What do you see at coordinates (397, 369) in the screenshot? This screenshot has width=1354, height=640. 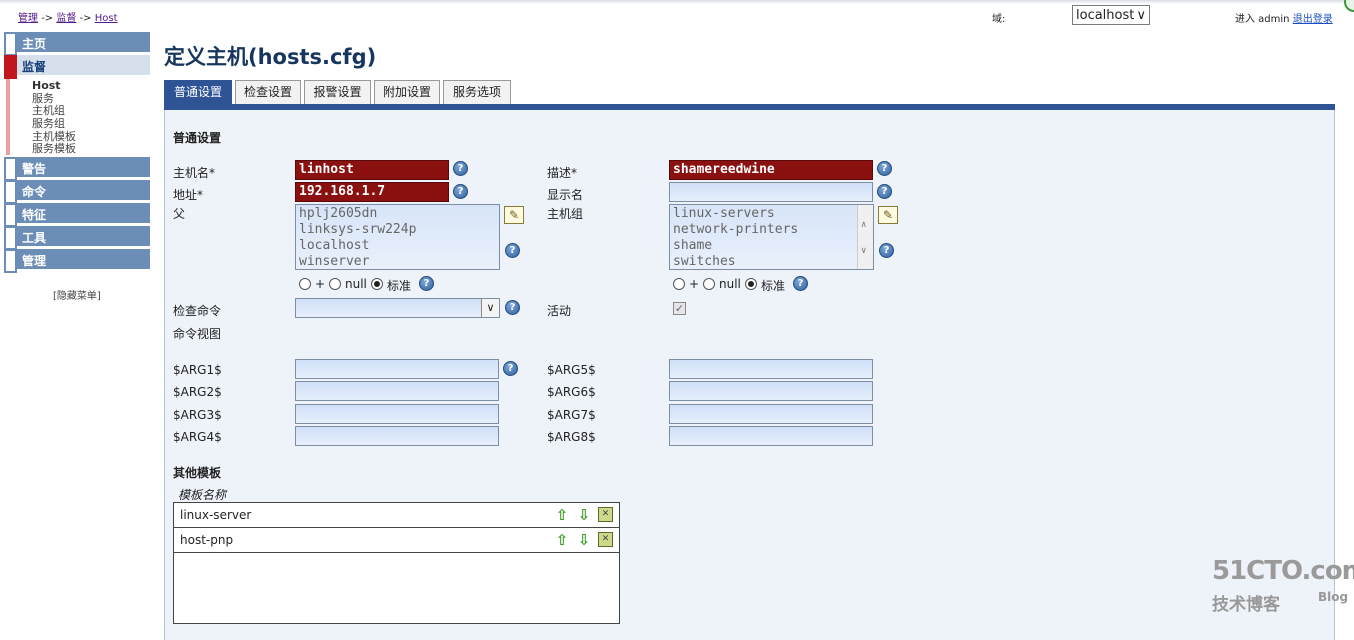 I see `arg1-field` at bounding box center [397, 369].